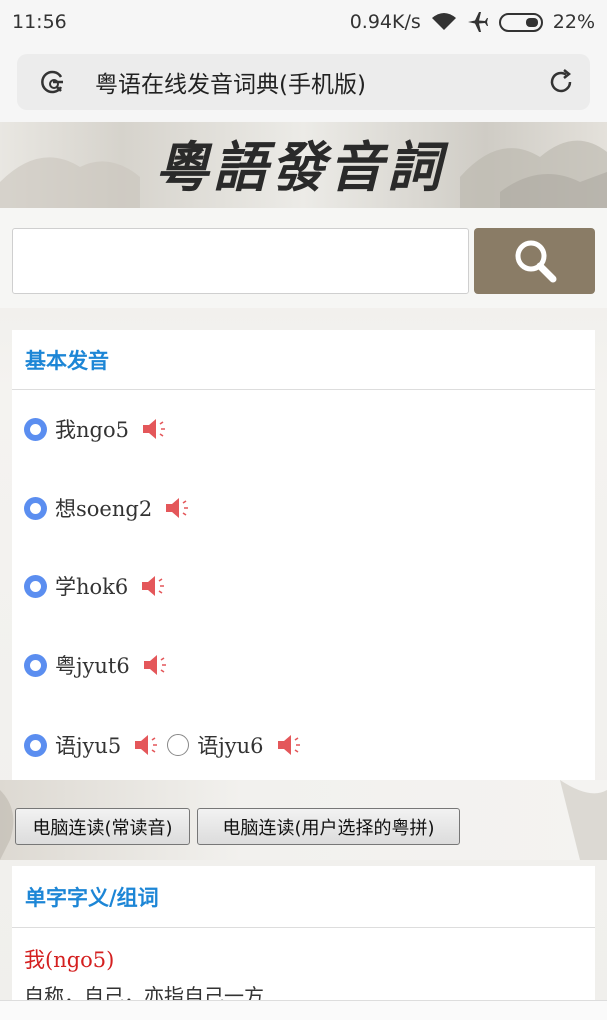 This screenshot has width=607, height=1020. Describe the element at coordinates (303, 22) in the screenshot. I see `status-bar: 11:56 0.94K/s 22%` at that location.